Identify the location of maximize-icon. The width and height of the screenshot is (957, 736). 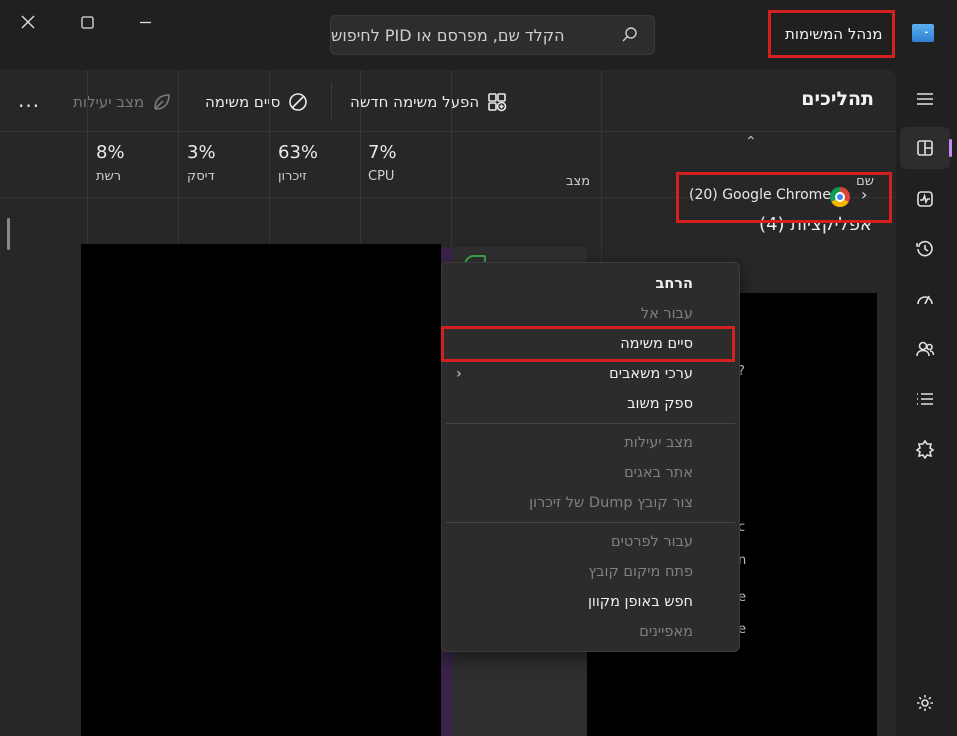
(87, 22).